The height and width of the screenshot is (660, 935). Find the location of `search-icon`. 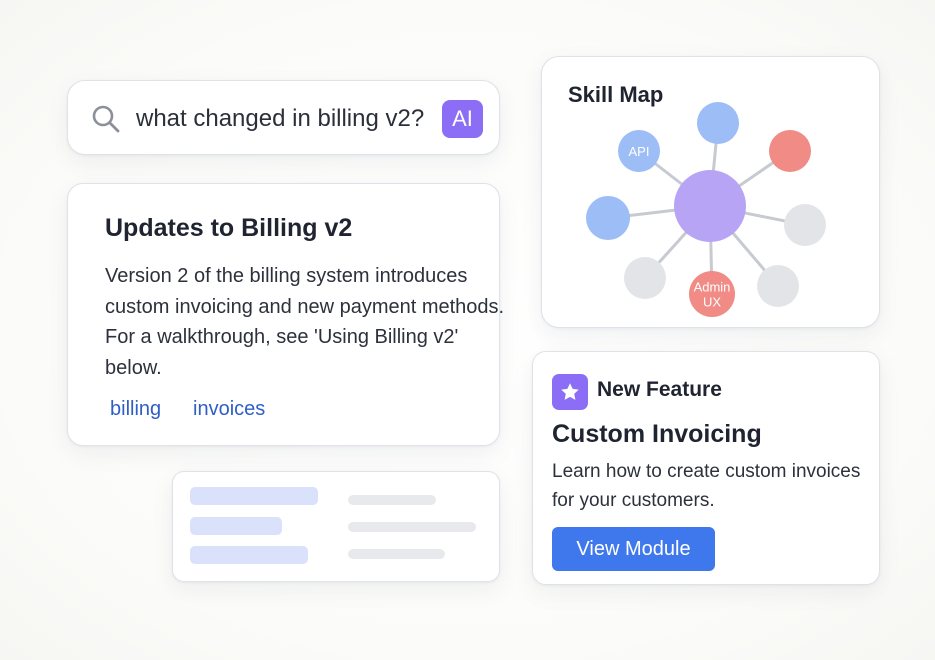

search-icon is located at coordinates (106, 119).